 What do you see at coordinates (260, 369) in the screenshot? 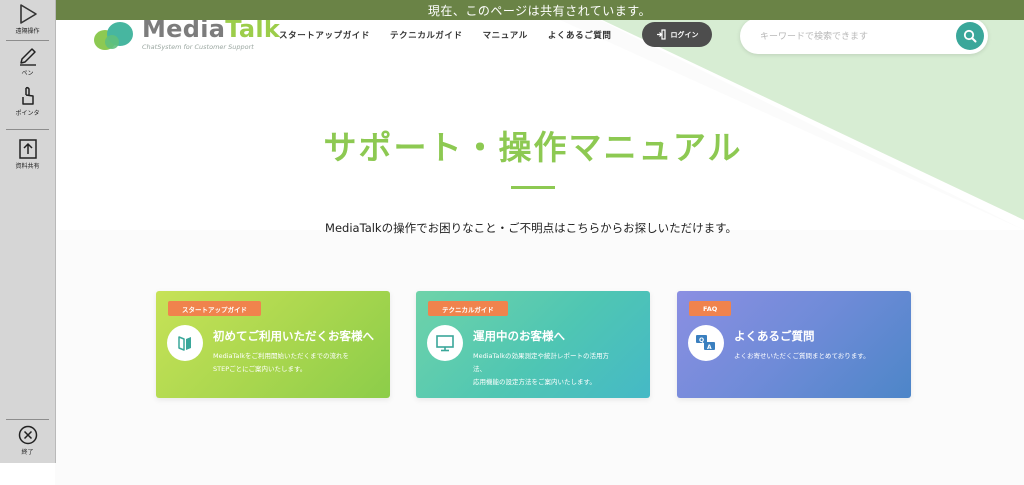
I see `card-description-line: STEPごとにご案内いたします。` at bounding box center [260, 369].